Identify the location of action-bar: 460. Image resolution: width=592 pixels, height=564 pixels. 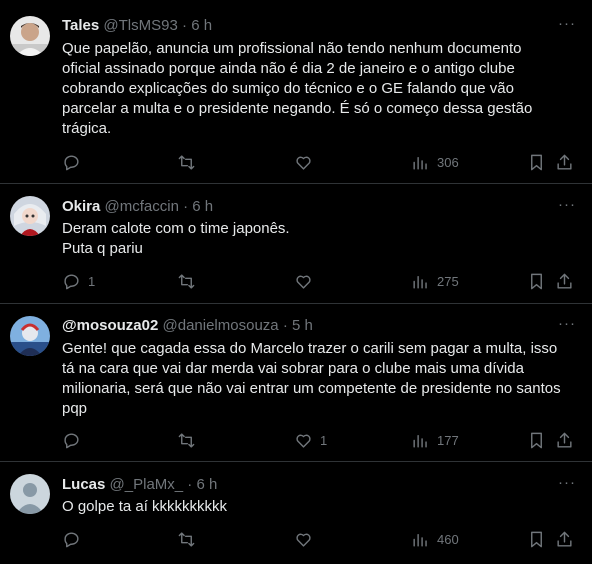
(296, 539).